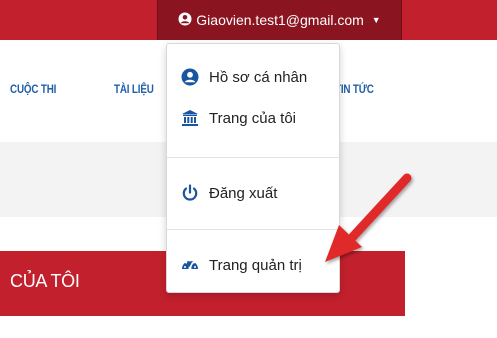 Image resolution: width=497 pixels, height=338 pixels. I want to click on menu-item-label: Trang của tôi, so click(252, 118).